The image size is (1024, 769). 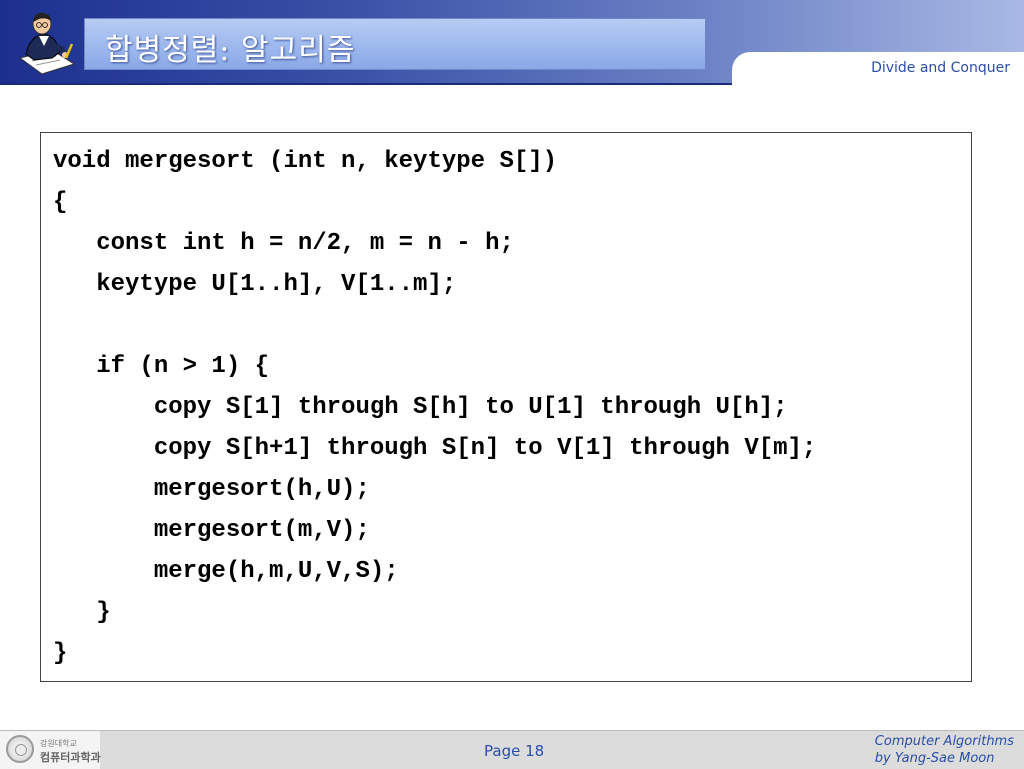 I want to click on code-line: const int h = n/2, m = n - h;, so click(x=283, y=243).